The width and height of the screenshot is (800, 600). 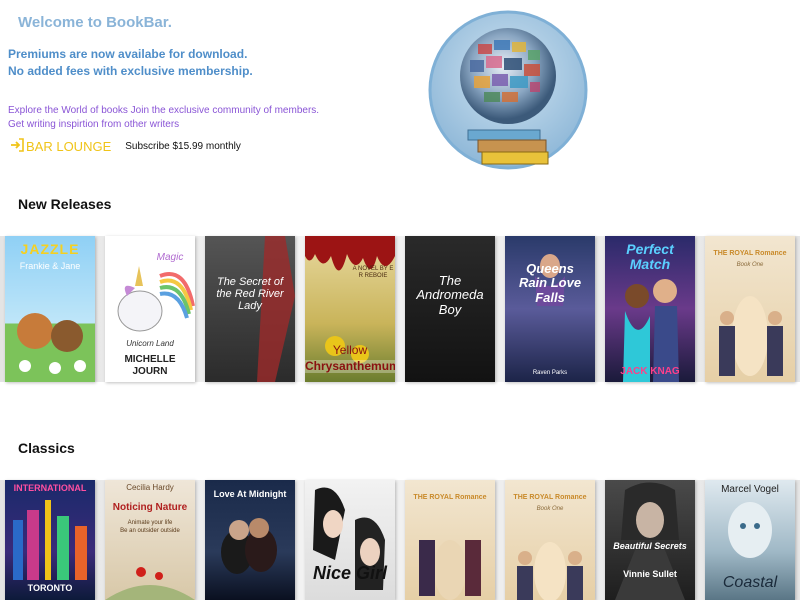 I want to click on book-cover: Magic Unicorn Land MICHELLE JOURN, so click(x=150, y=309).